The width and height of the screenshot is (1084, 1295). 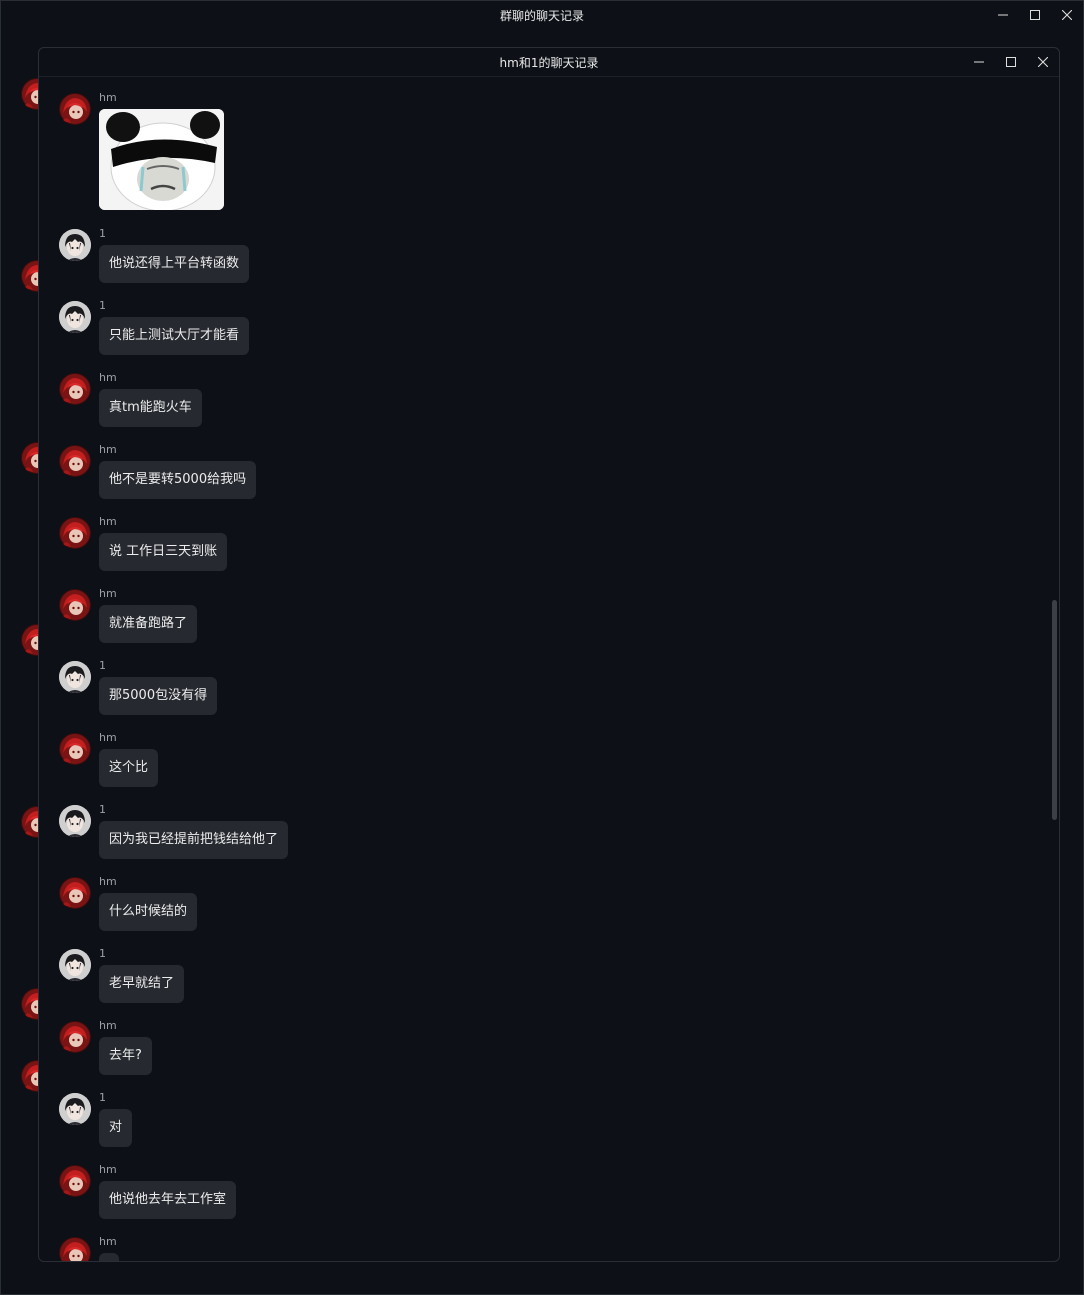 I want to click on message-item: hm 真tm能跑火车, so click(x=130, y=399).